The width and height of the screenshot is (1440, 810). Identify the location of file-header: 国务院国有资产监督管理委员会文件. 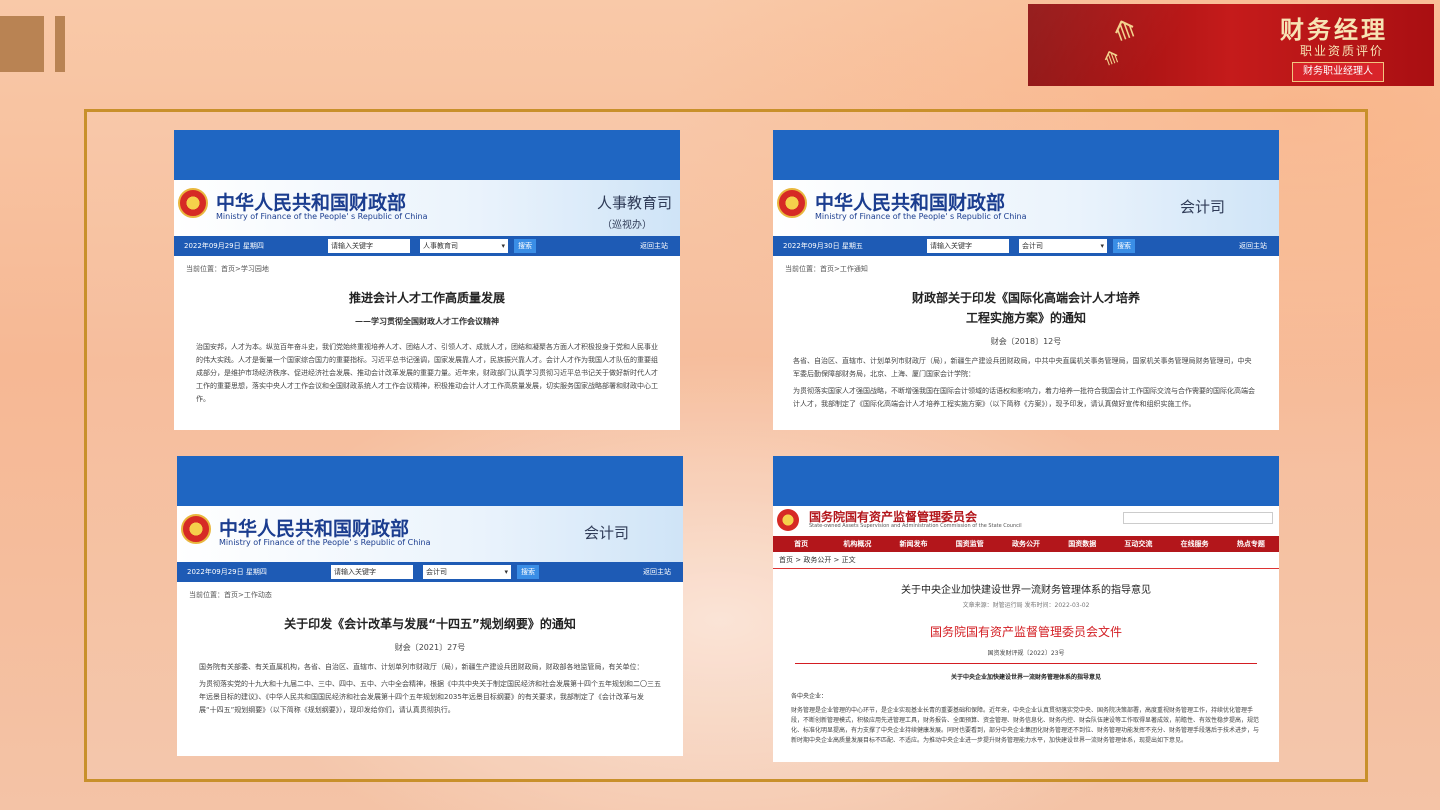
(1025, 632).